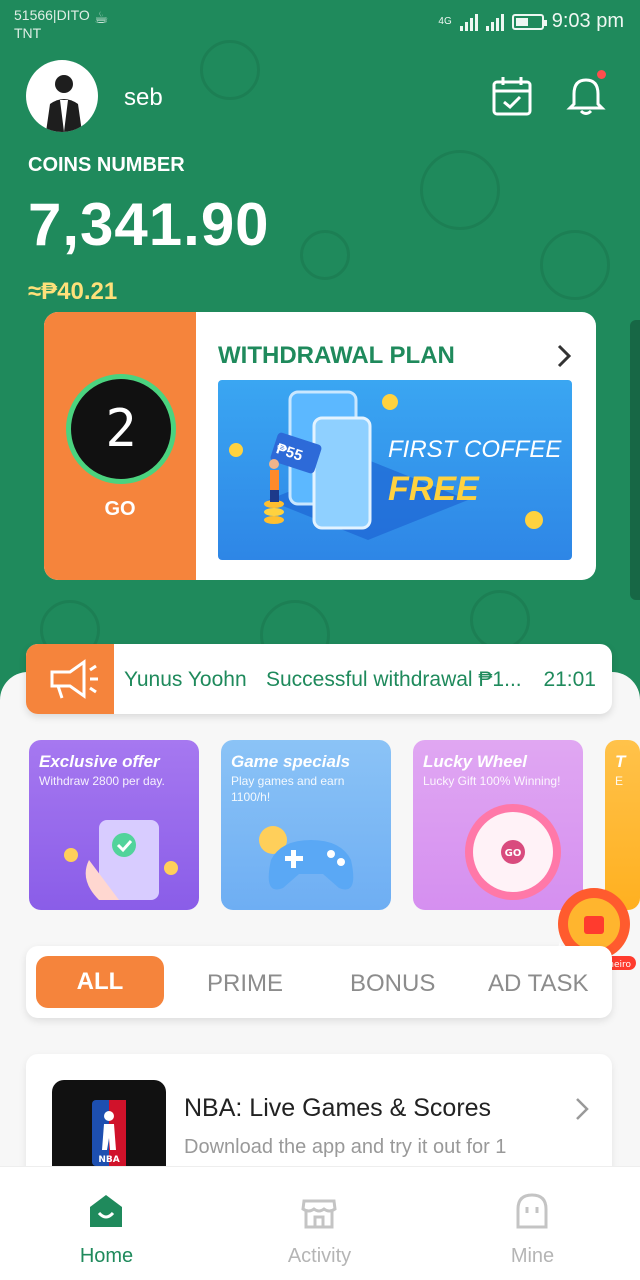  I want to click on coins-label: COINS NUMBER, so click(106, 165).